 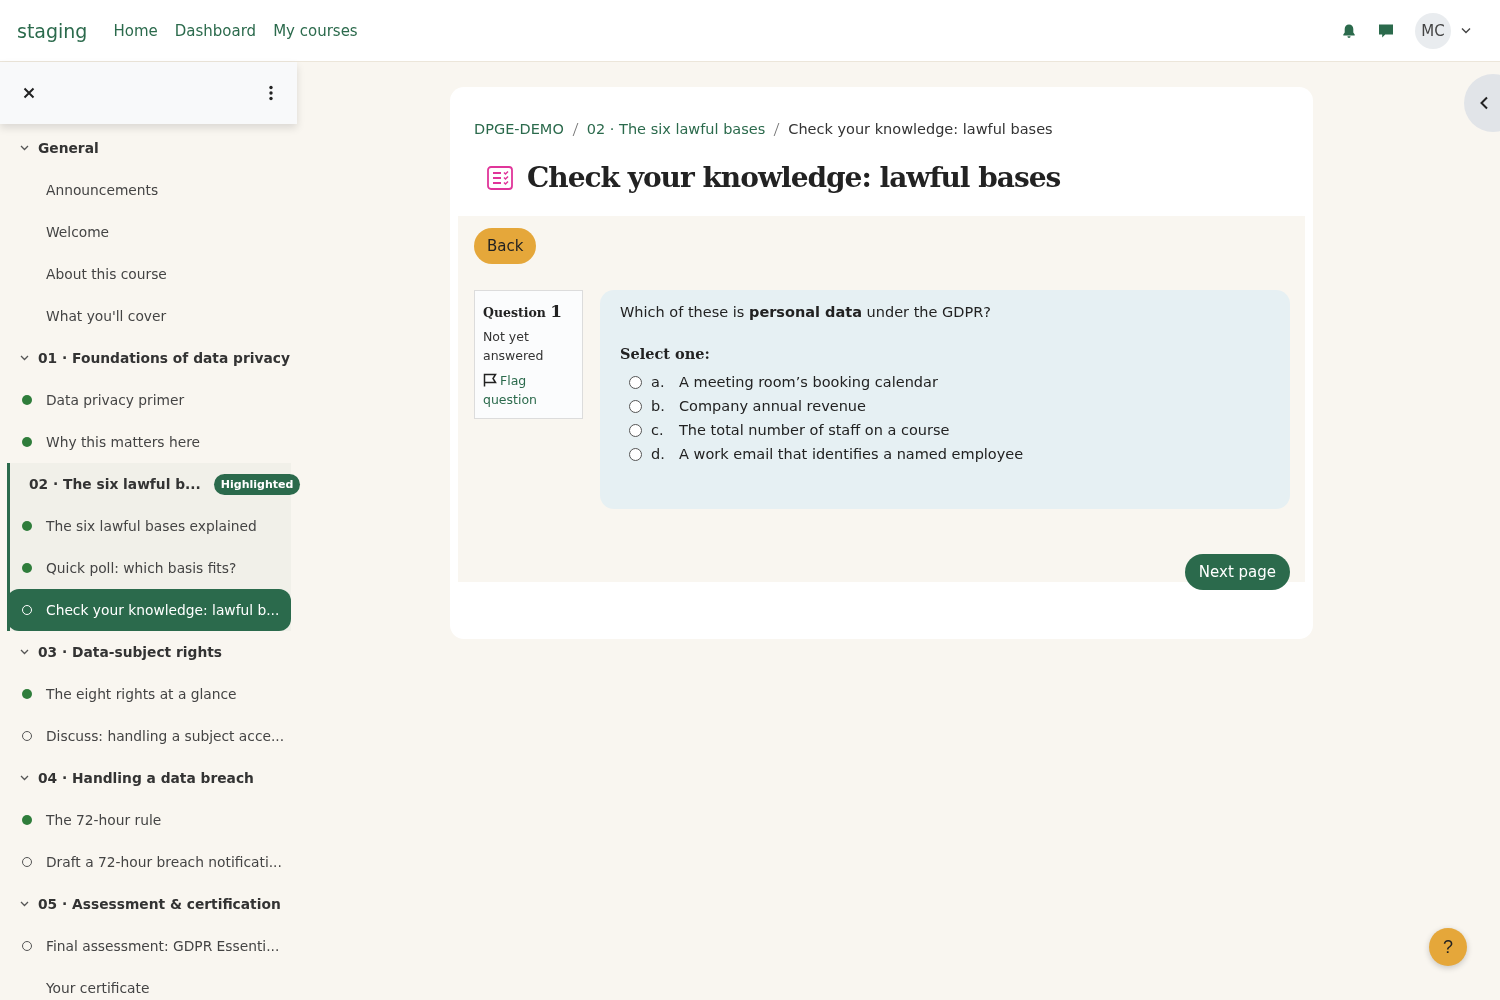 I want to click on course-item: Why this matters here, so click(x=150, y=442).